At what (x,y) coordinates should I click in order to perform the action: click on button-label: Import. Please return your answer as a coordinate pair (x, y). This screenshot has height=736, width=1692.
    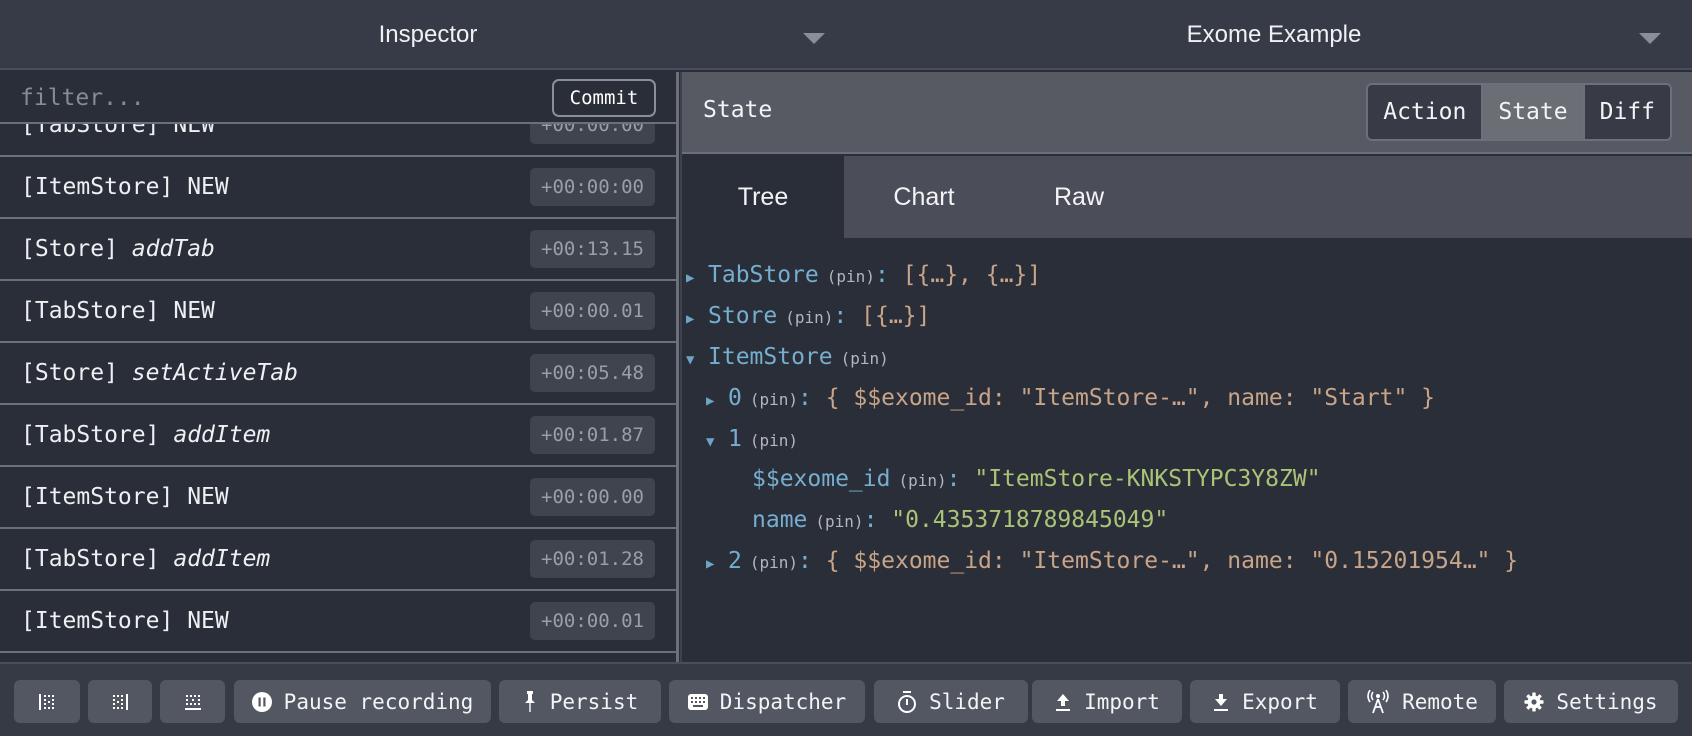
    Looking at the image, I should click on (1122, 701).